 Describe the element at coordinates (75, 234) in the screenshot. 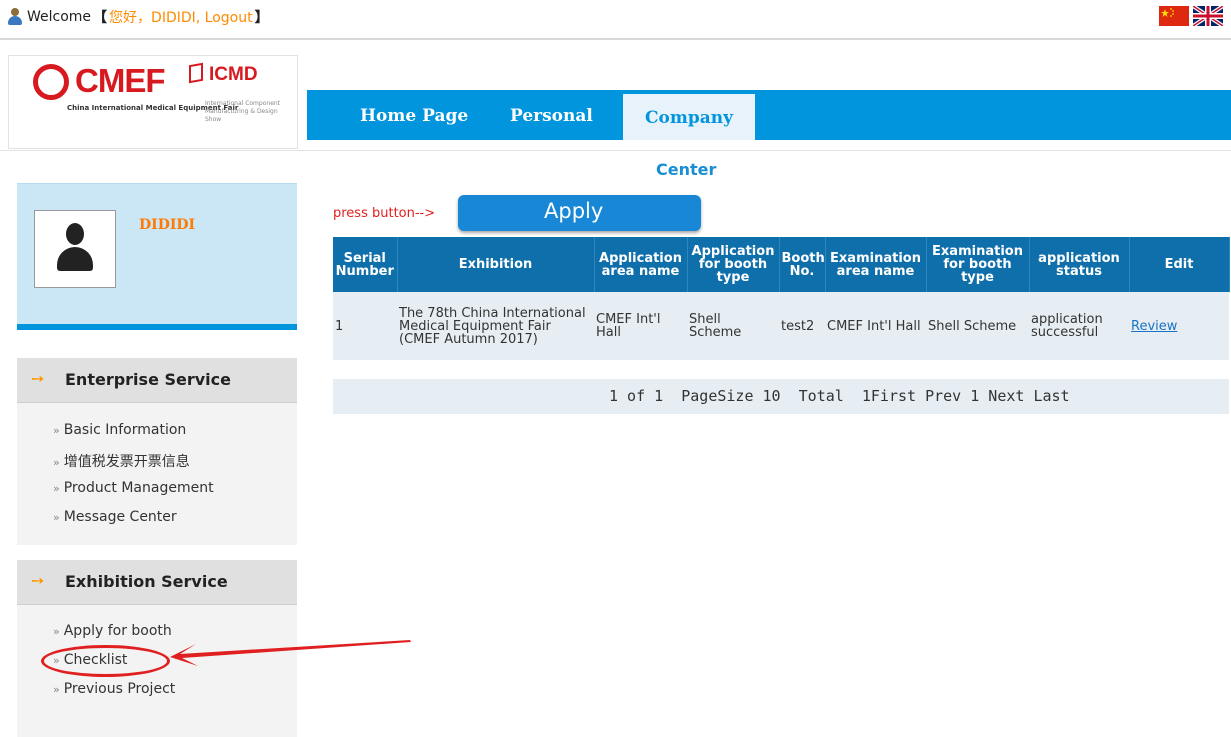

I see `avatar-head-icon` at that location.